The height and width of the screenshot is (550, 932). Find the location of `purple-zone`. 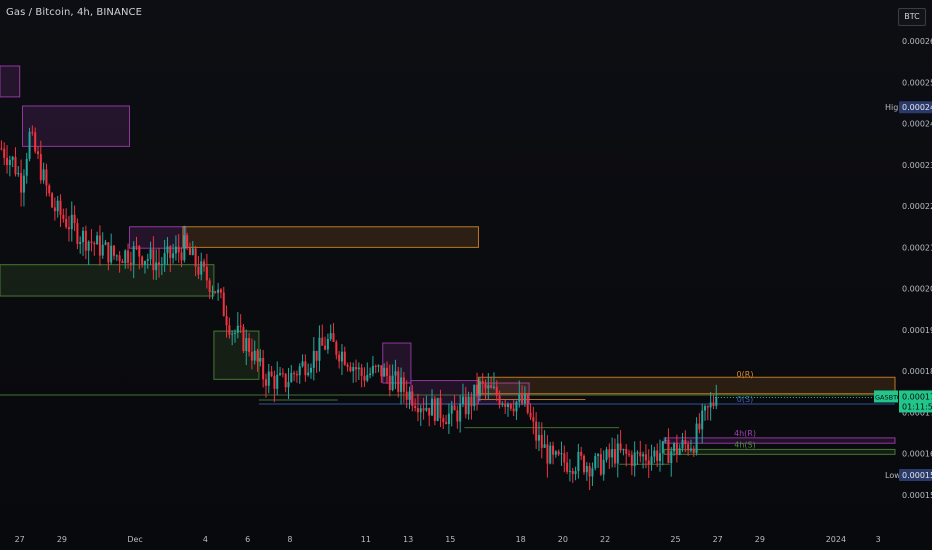

purple-zone is located at coordinates (157, 237).